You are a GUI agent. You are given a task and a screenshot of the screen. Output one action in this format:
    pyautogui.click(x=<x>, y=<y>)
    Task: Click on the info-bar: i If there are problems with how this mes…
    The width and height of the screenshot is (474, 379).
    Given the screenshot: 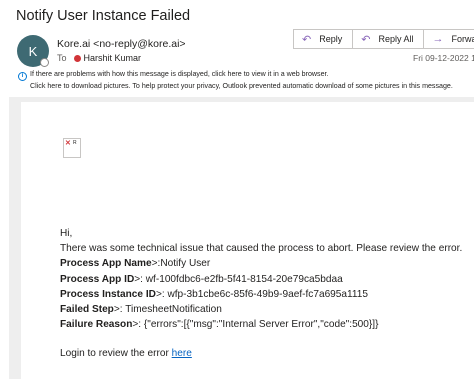 What is the action you would take?
    pyautogui.click(x=235, y=80)
    